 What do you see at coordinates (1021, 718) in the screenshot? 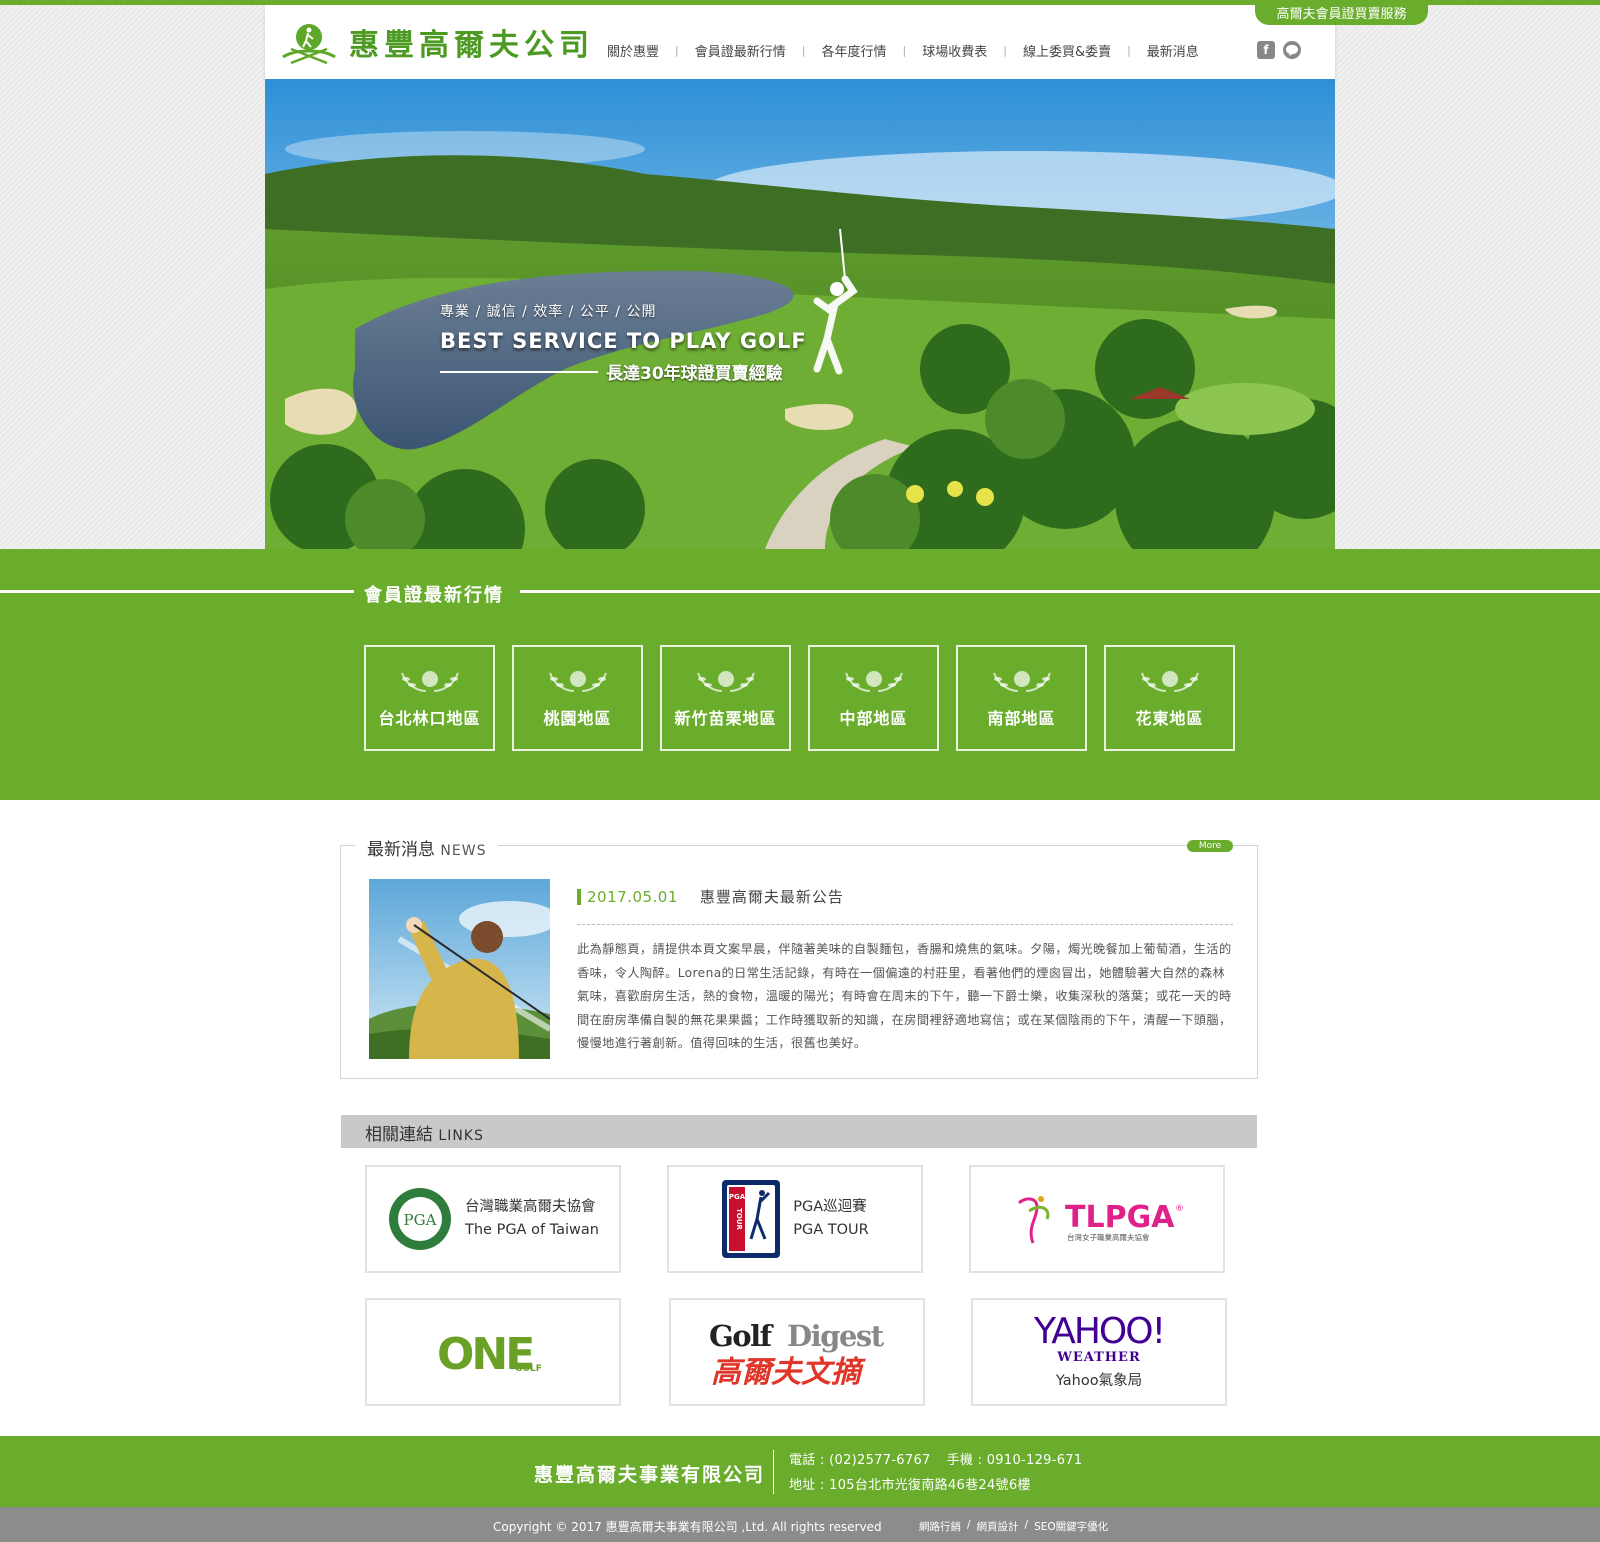
I see `region-label: 南部地區` at bounding box center [1021, 718].